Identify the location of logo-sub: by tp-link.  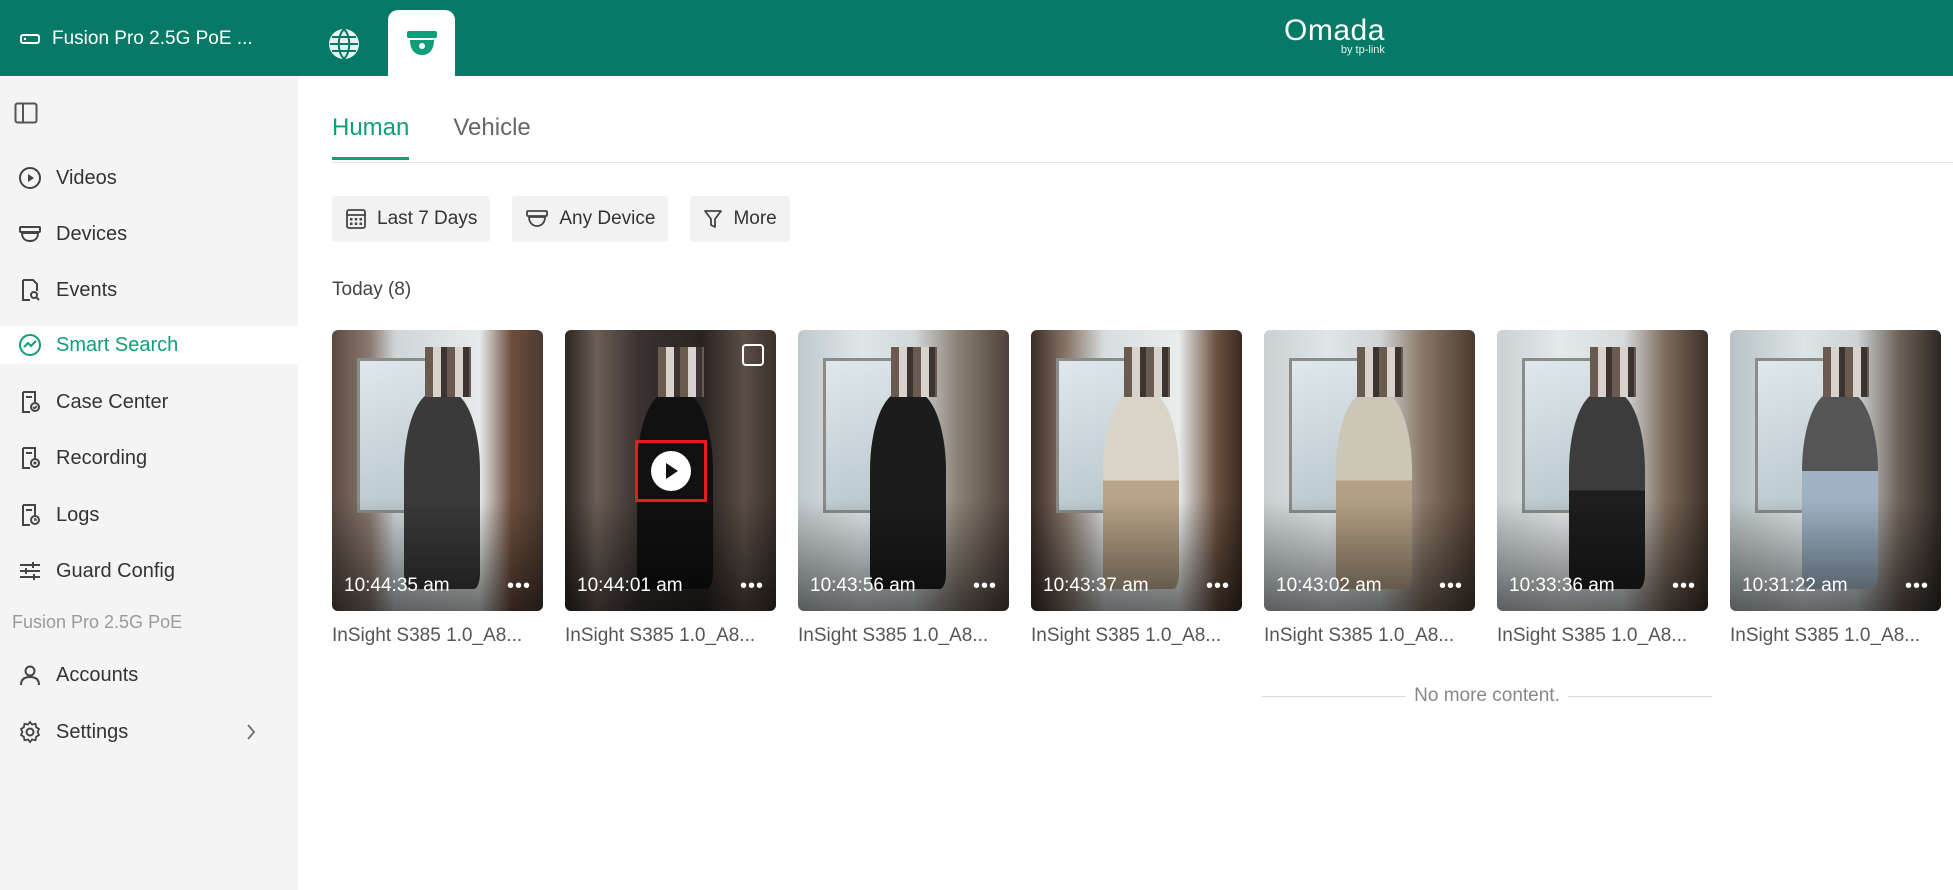
(1362, 50).